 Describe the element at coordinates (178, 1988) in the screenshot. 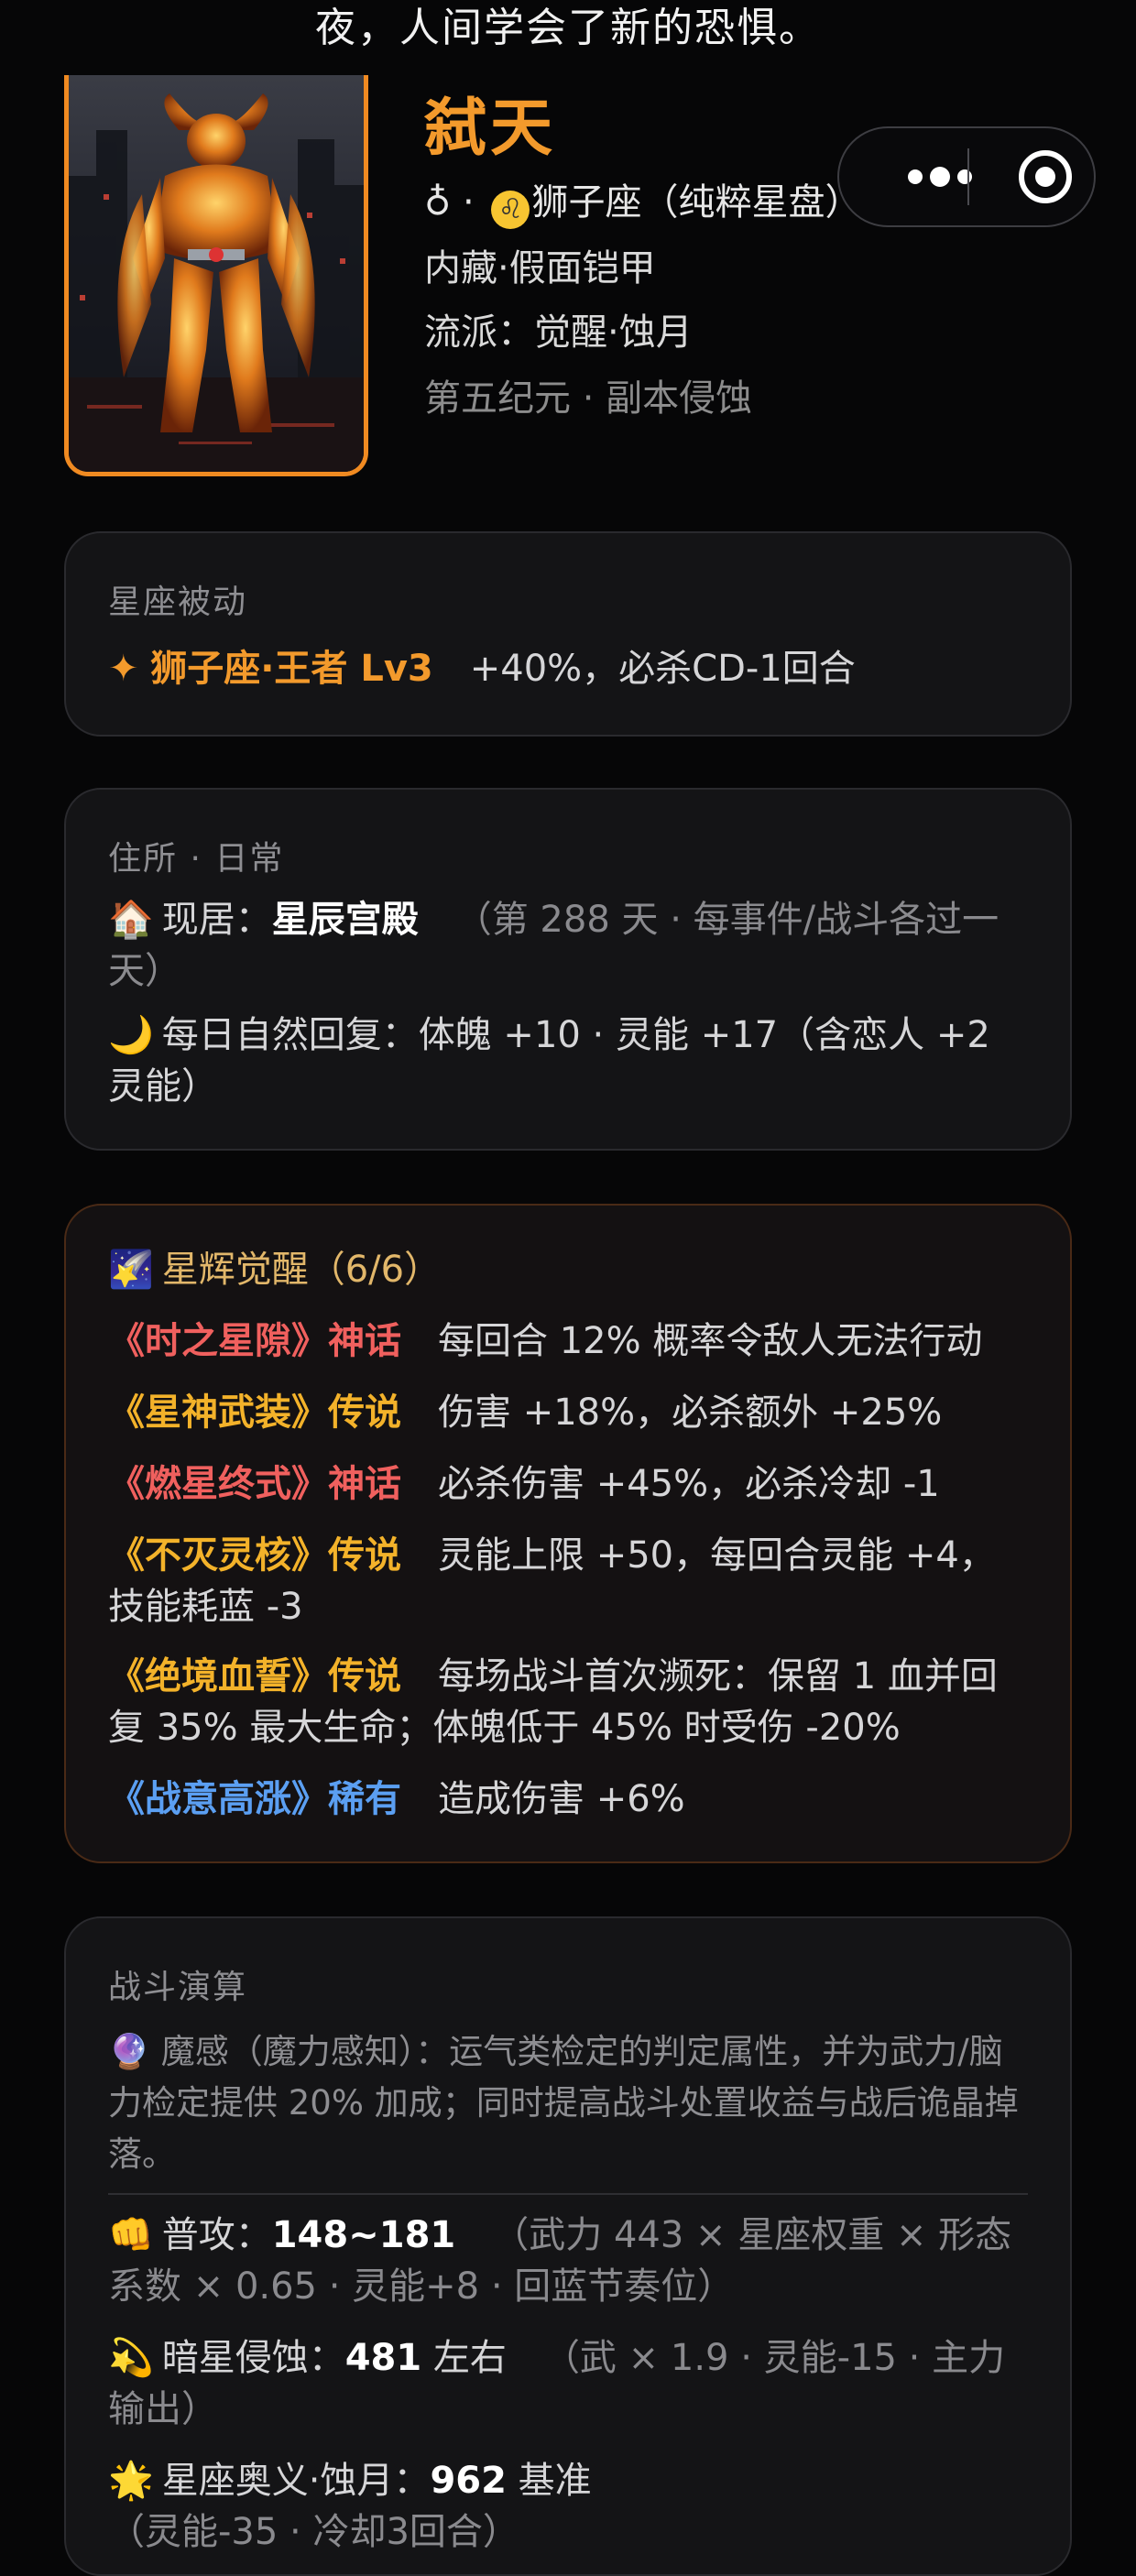

I see `combat-title: 战斗演算` at that location.